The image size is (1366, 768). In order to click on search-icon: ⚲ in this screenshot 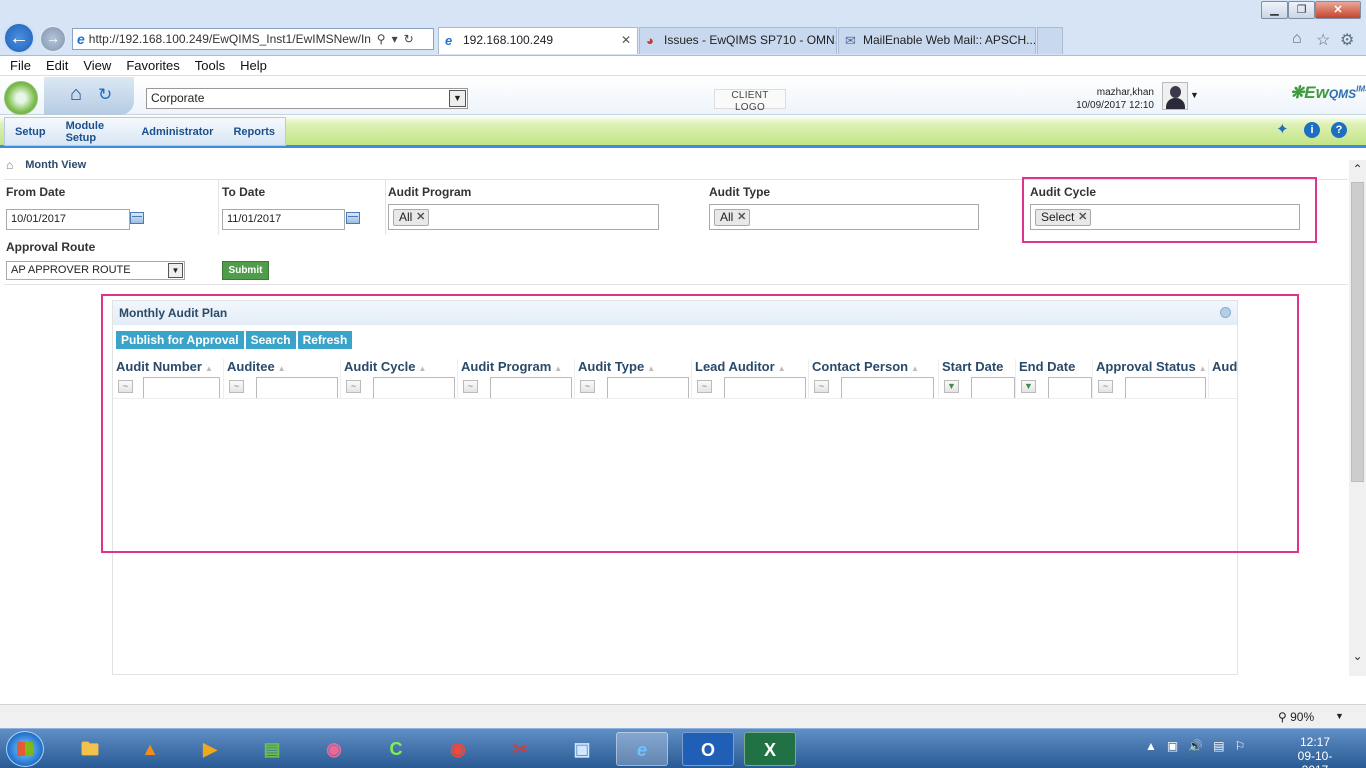, I will do `click(381, 39)`.